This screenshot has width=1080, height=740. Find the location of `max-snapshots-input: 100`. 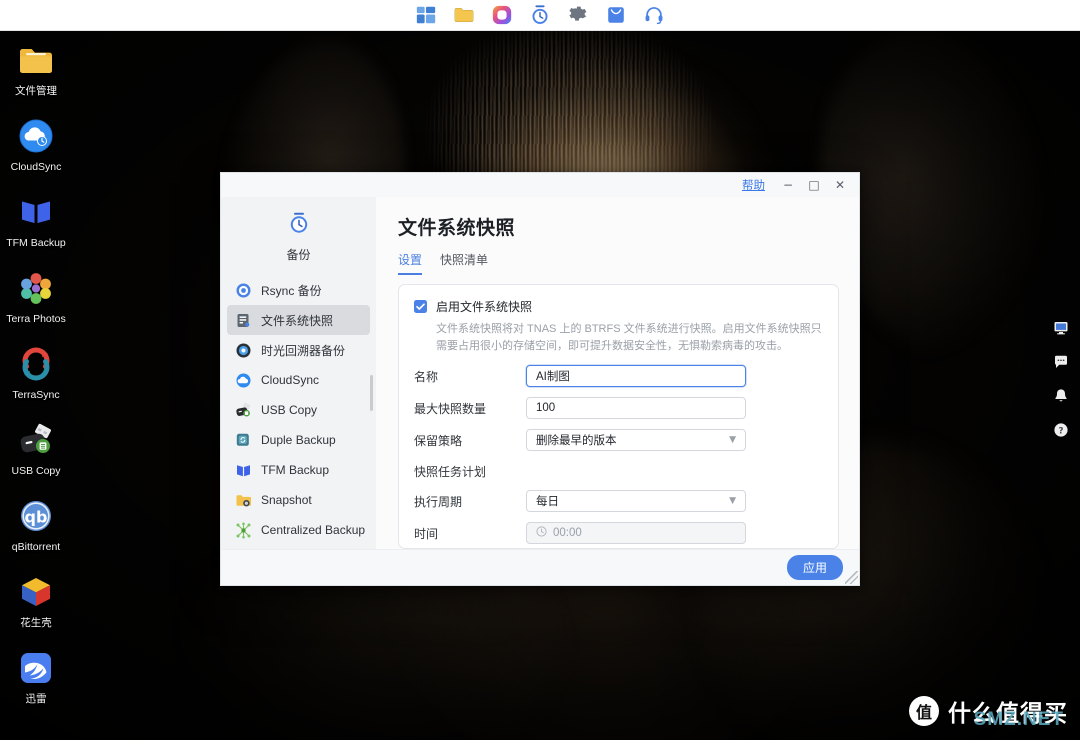

max-snapshots-input: 100 is located at coordinates (636, 408).